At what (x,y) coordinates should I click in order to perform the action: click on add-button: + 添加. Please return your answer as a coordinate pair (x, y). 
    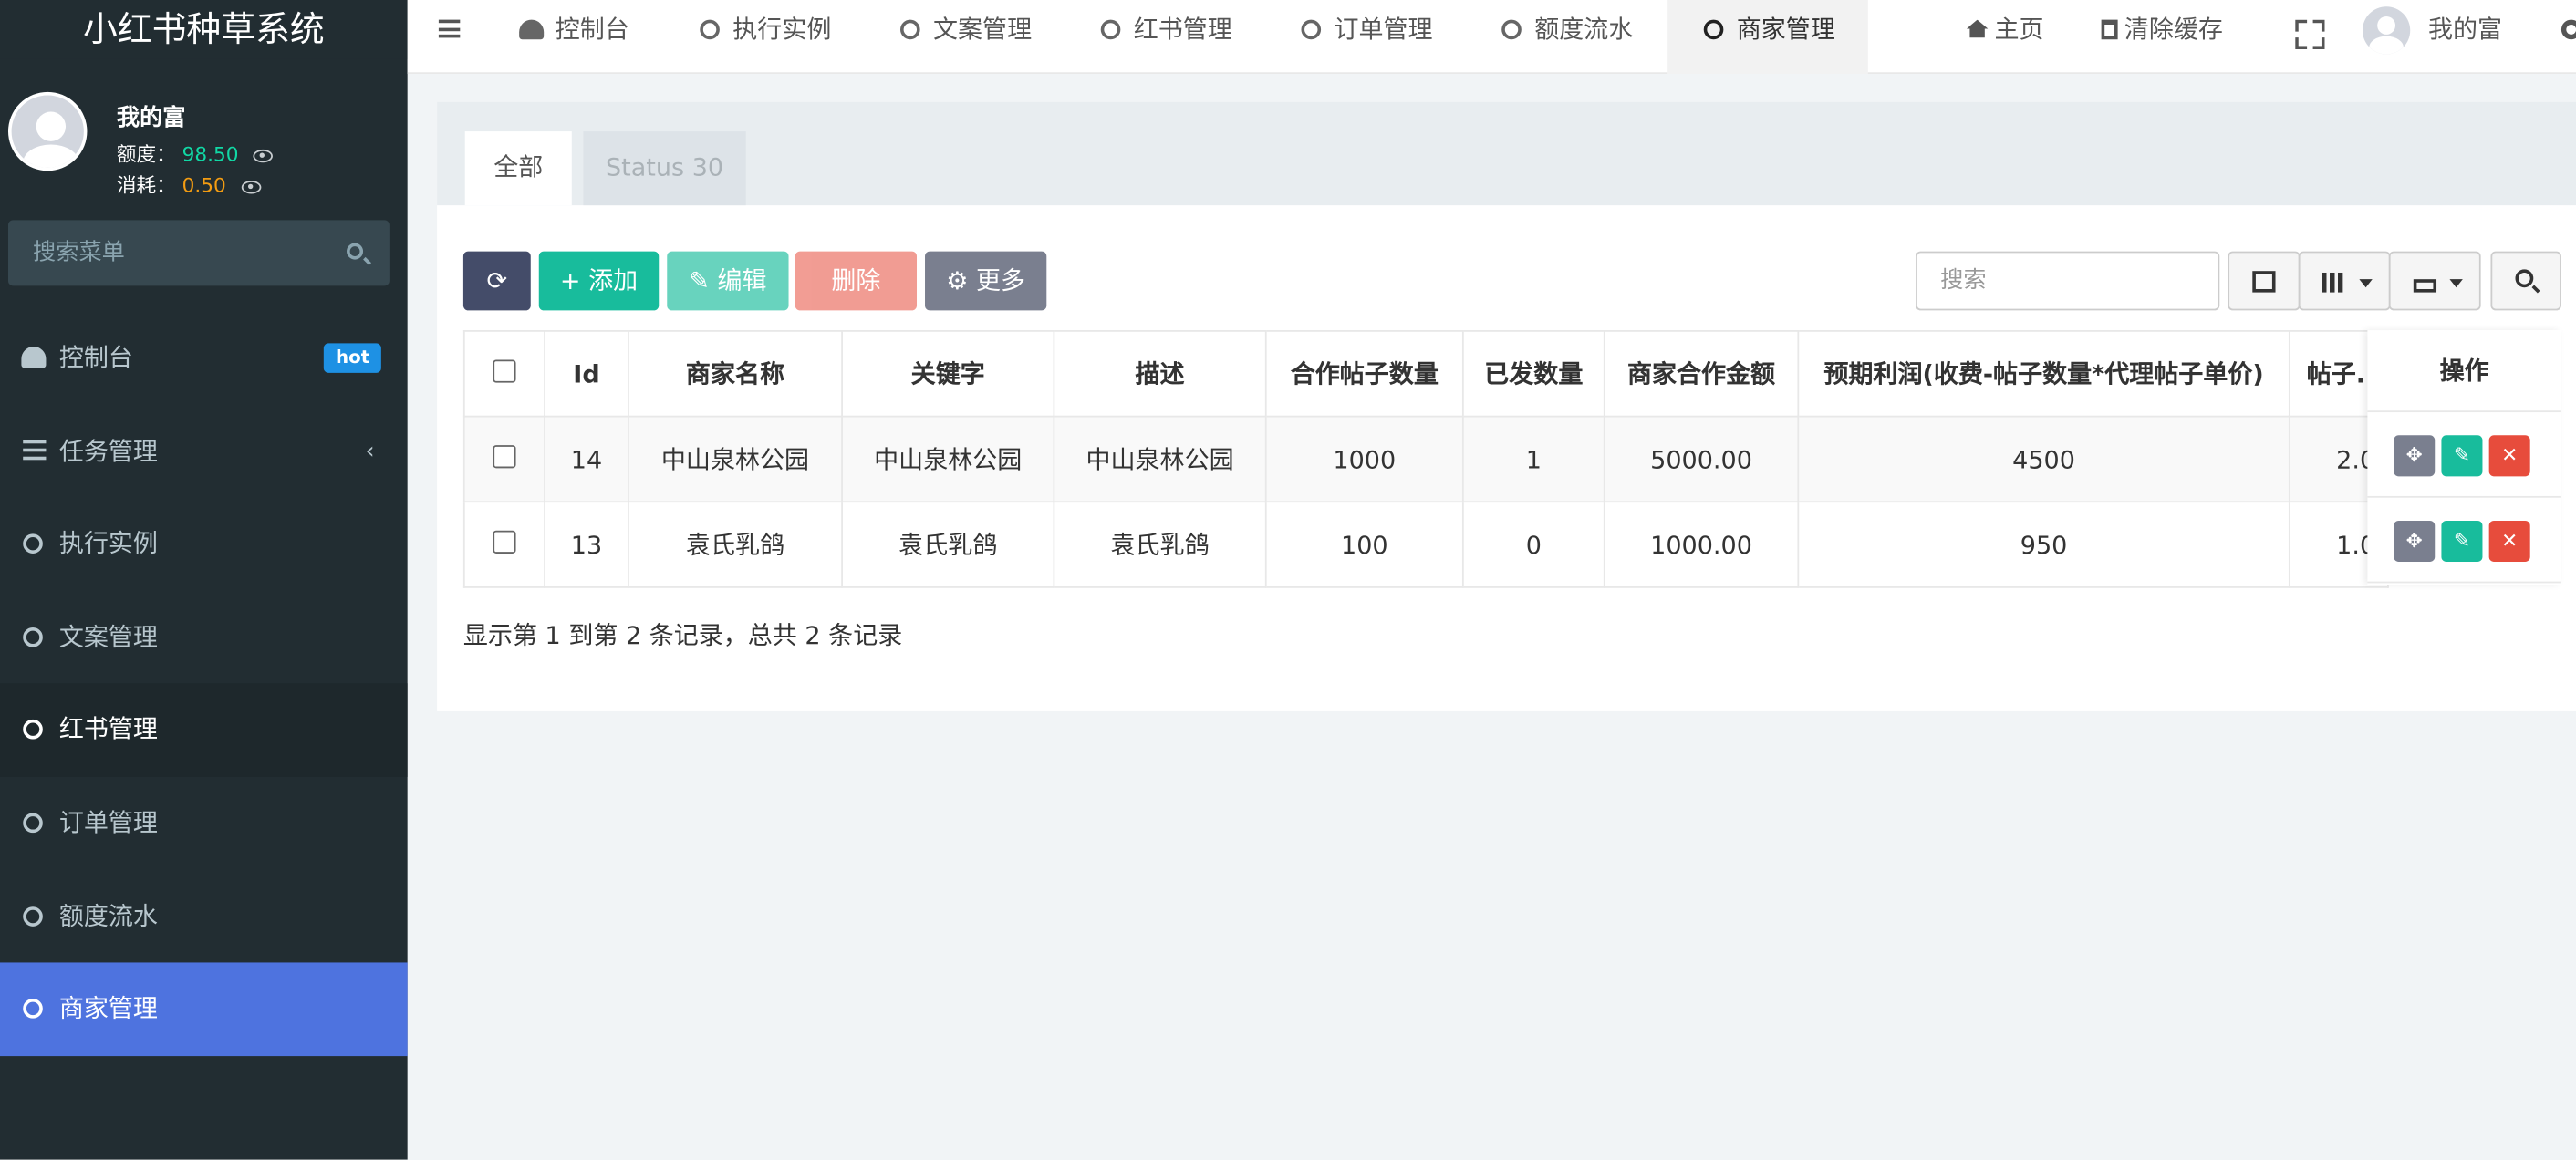
    Looking at the image, I should click on (599, 281).